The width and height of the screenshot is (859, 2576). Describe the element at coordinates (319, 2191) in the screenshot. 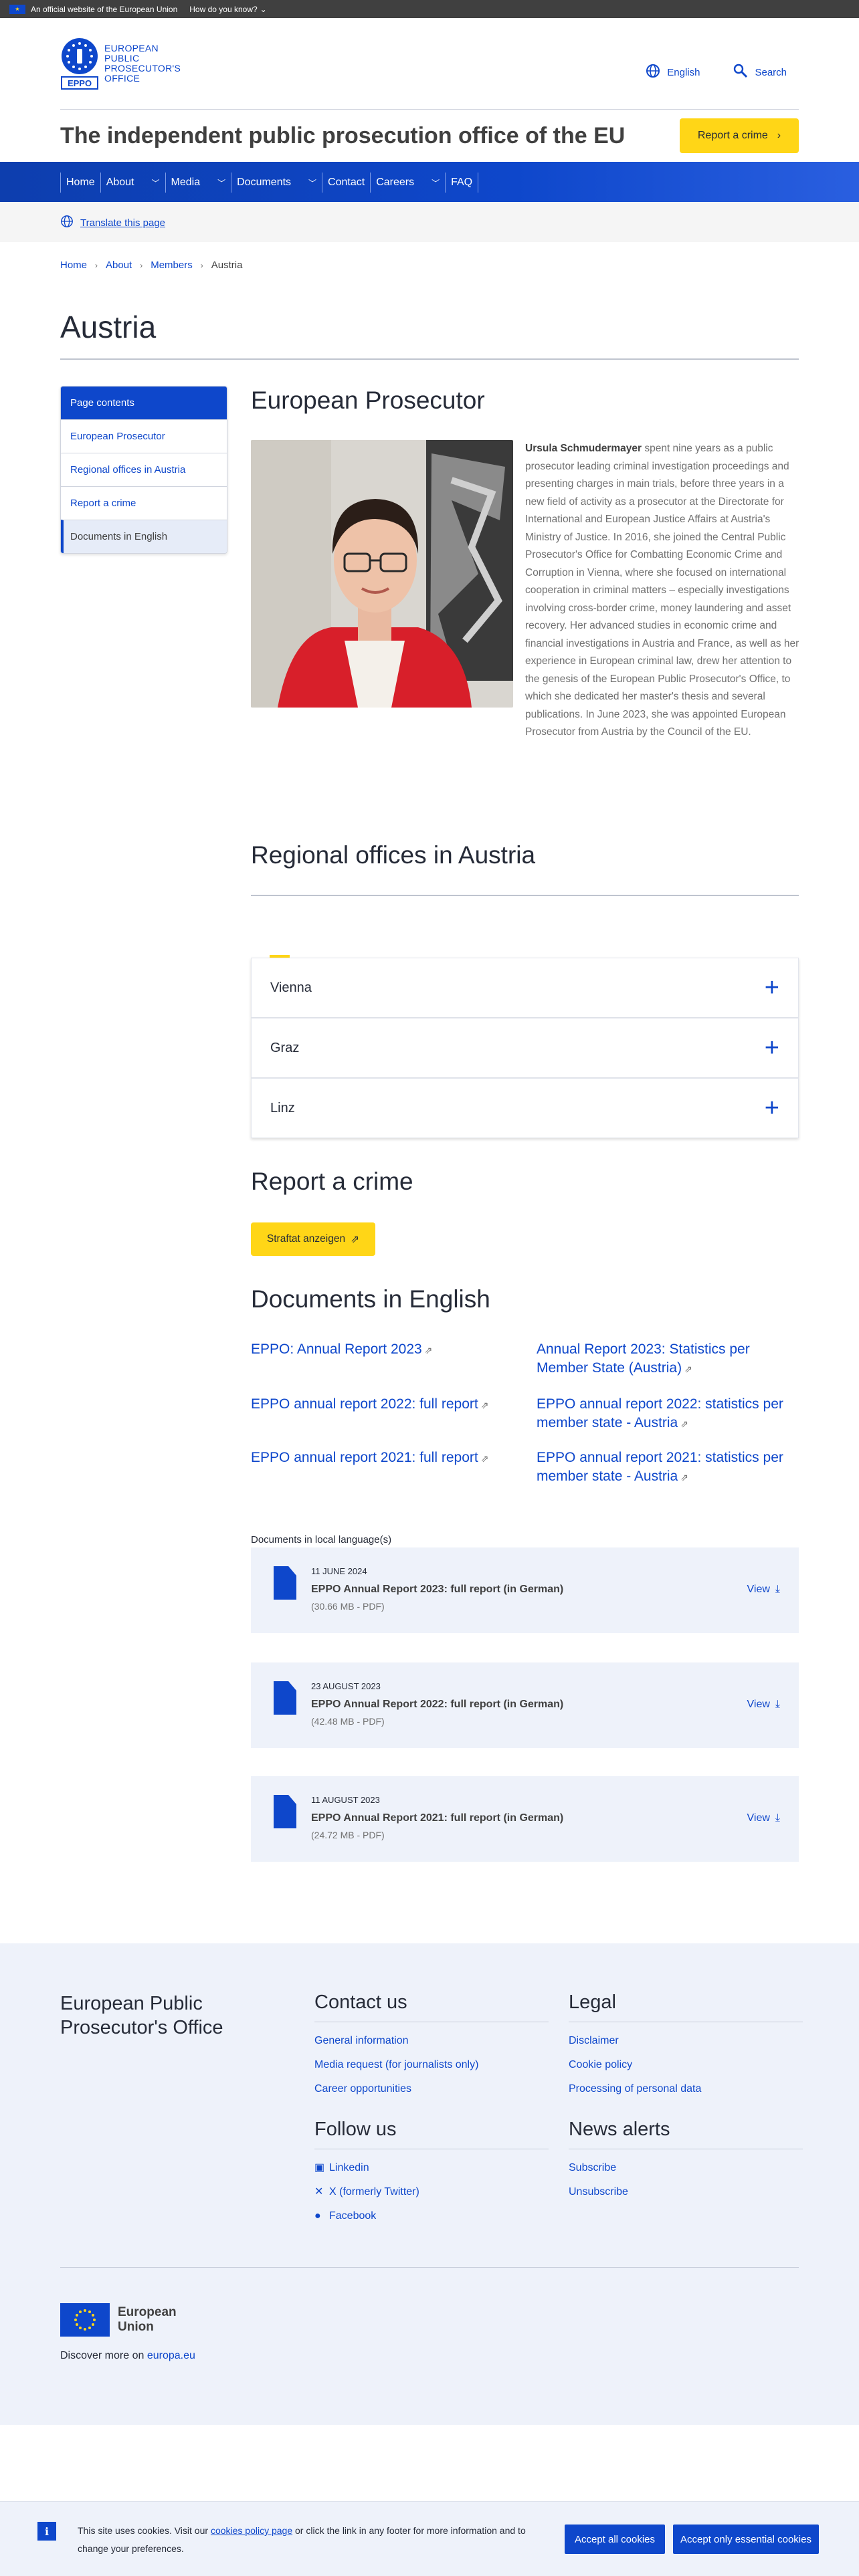

I see `x-icon: ✕` at that location.